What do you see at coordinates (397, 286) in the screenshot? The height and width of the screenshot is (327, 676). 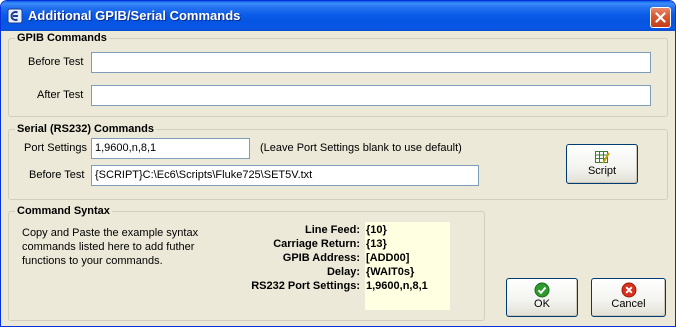 I see `syntax-value-rs232-port-settings: 1,9600,n,8,1` at bounding box center [397, 286].